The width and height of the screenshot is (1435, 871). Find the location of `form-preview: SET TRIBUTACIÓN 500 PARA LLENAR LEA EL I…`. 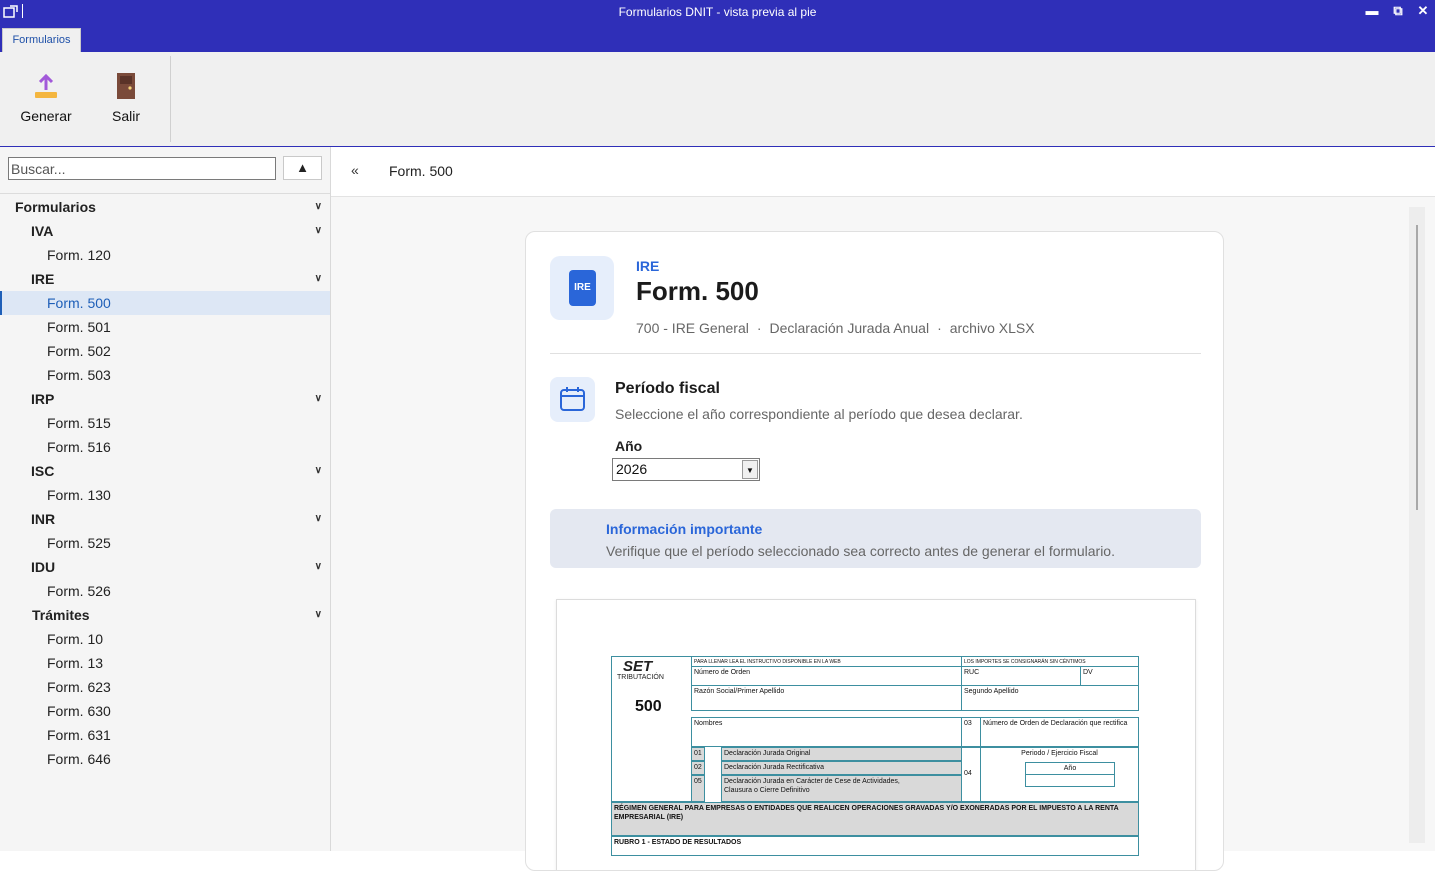

form-preview: SET TRIBUTACIÓN 500 PARA LLENAR LEA EL I… is located at coordinates (876, 734).